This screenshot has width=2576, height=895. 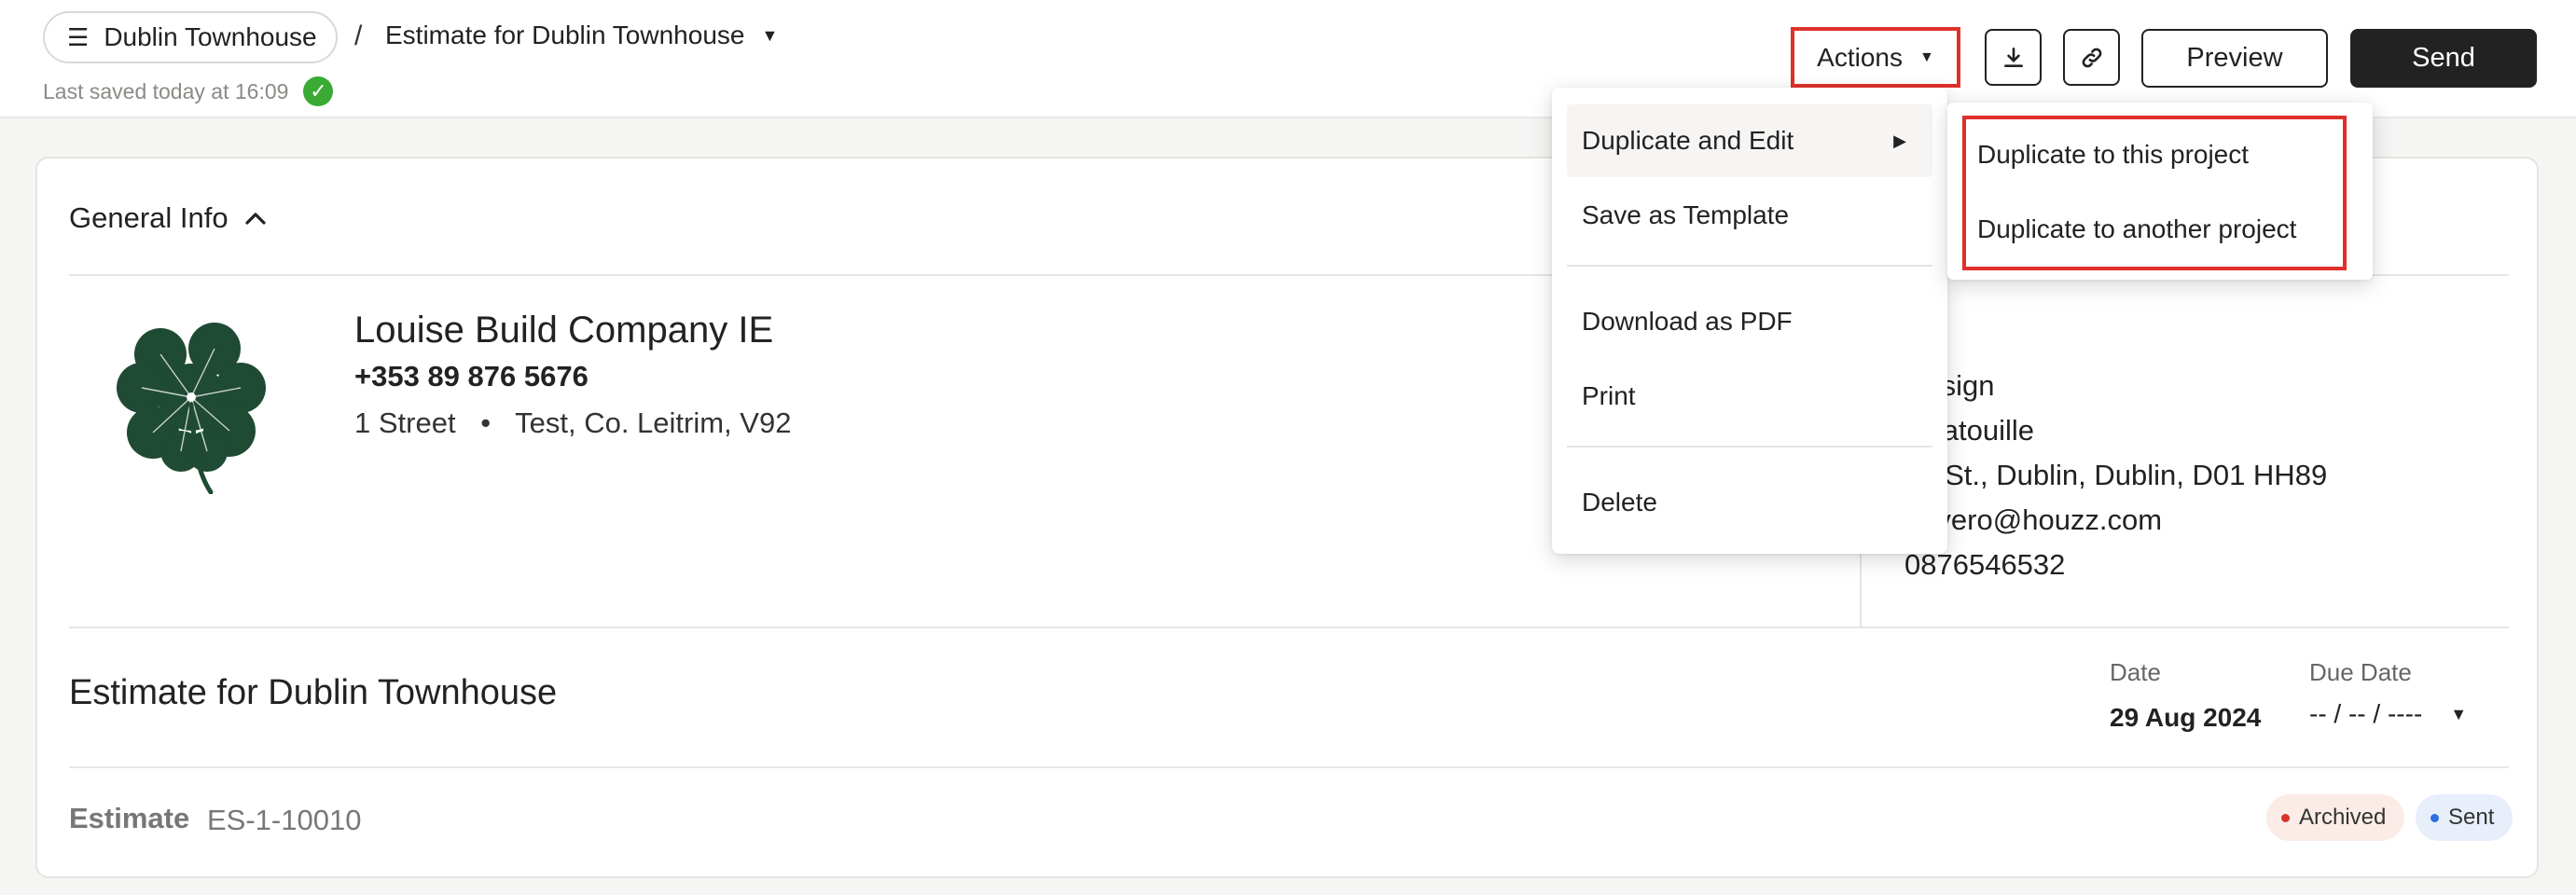 I want to click on menu-item-download-pdf: Download as PDF, so click(x=1749, y=321).